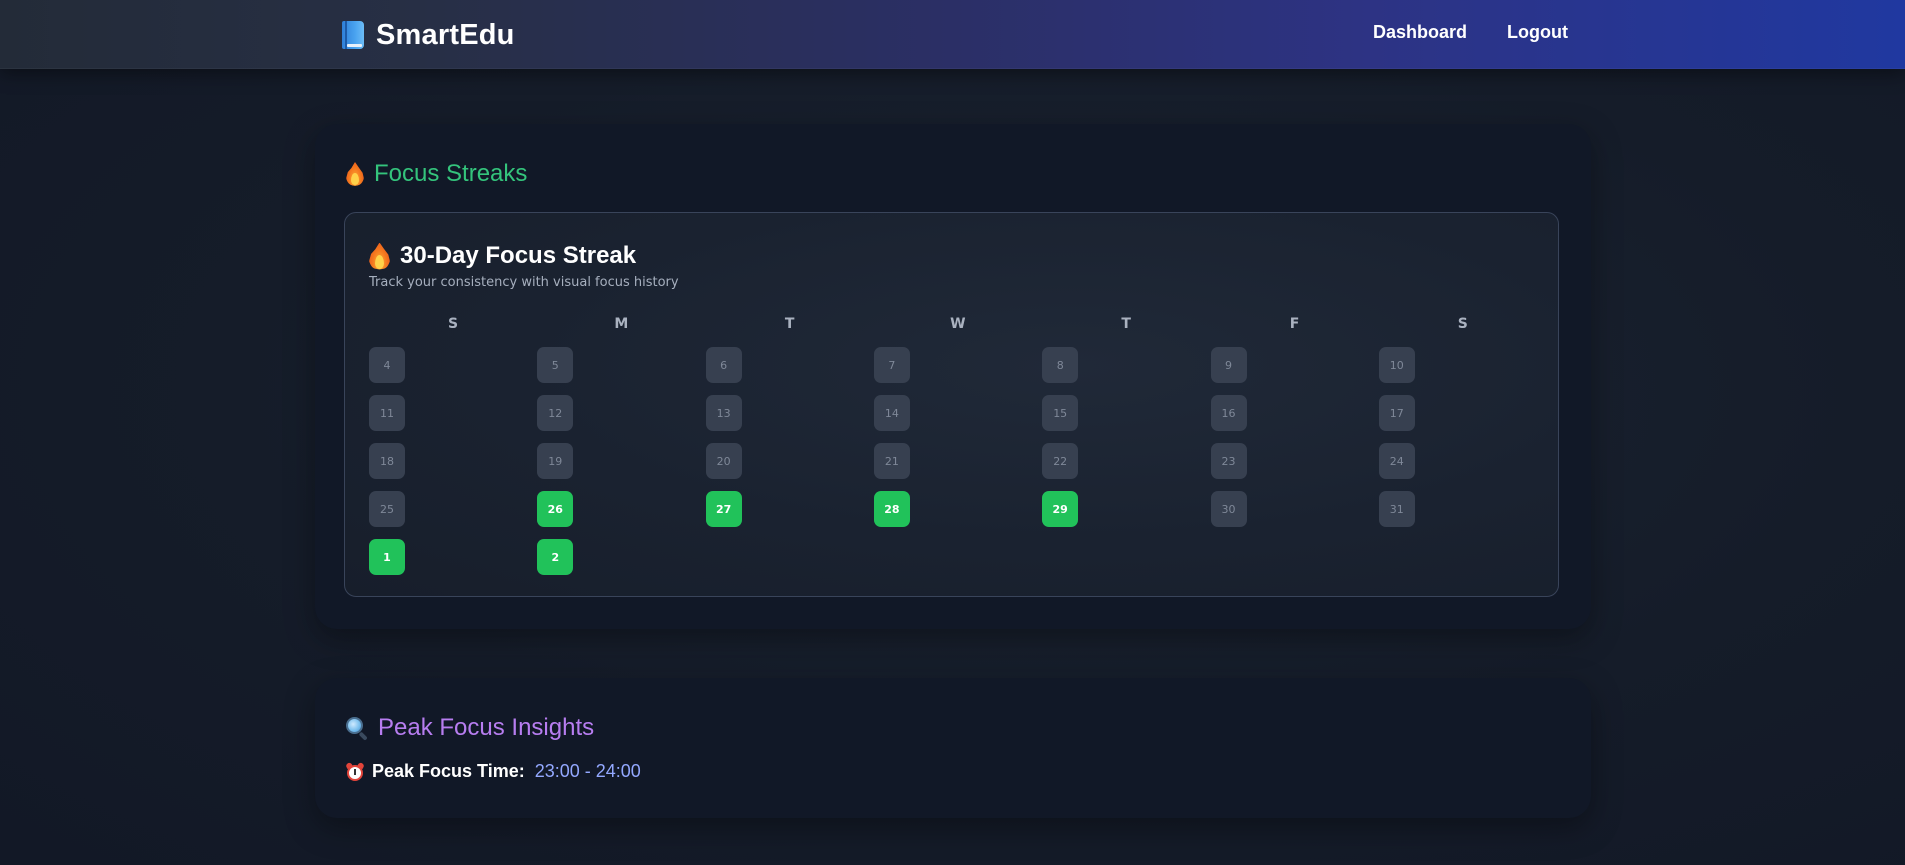 The width and height of the screenshot is (1905, 865). What do you see at coordinates (1228, 461) in the screenshot?
I see `streak-day-inactive: 23` at bounding box center [1228, 461].